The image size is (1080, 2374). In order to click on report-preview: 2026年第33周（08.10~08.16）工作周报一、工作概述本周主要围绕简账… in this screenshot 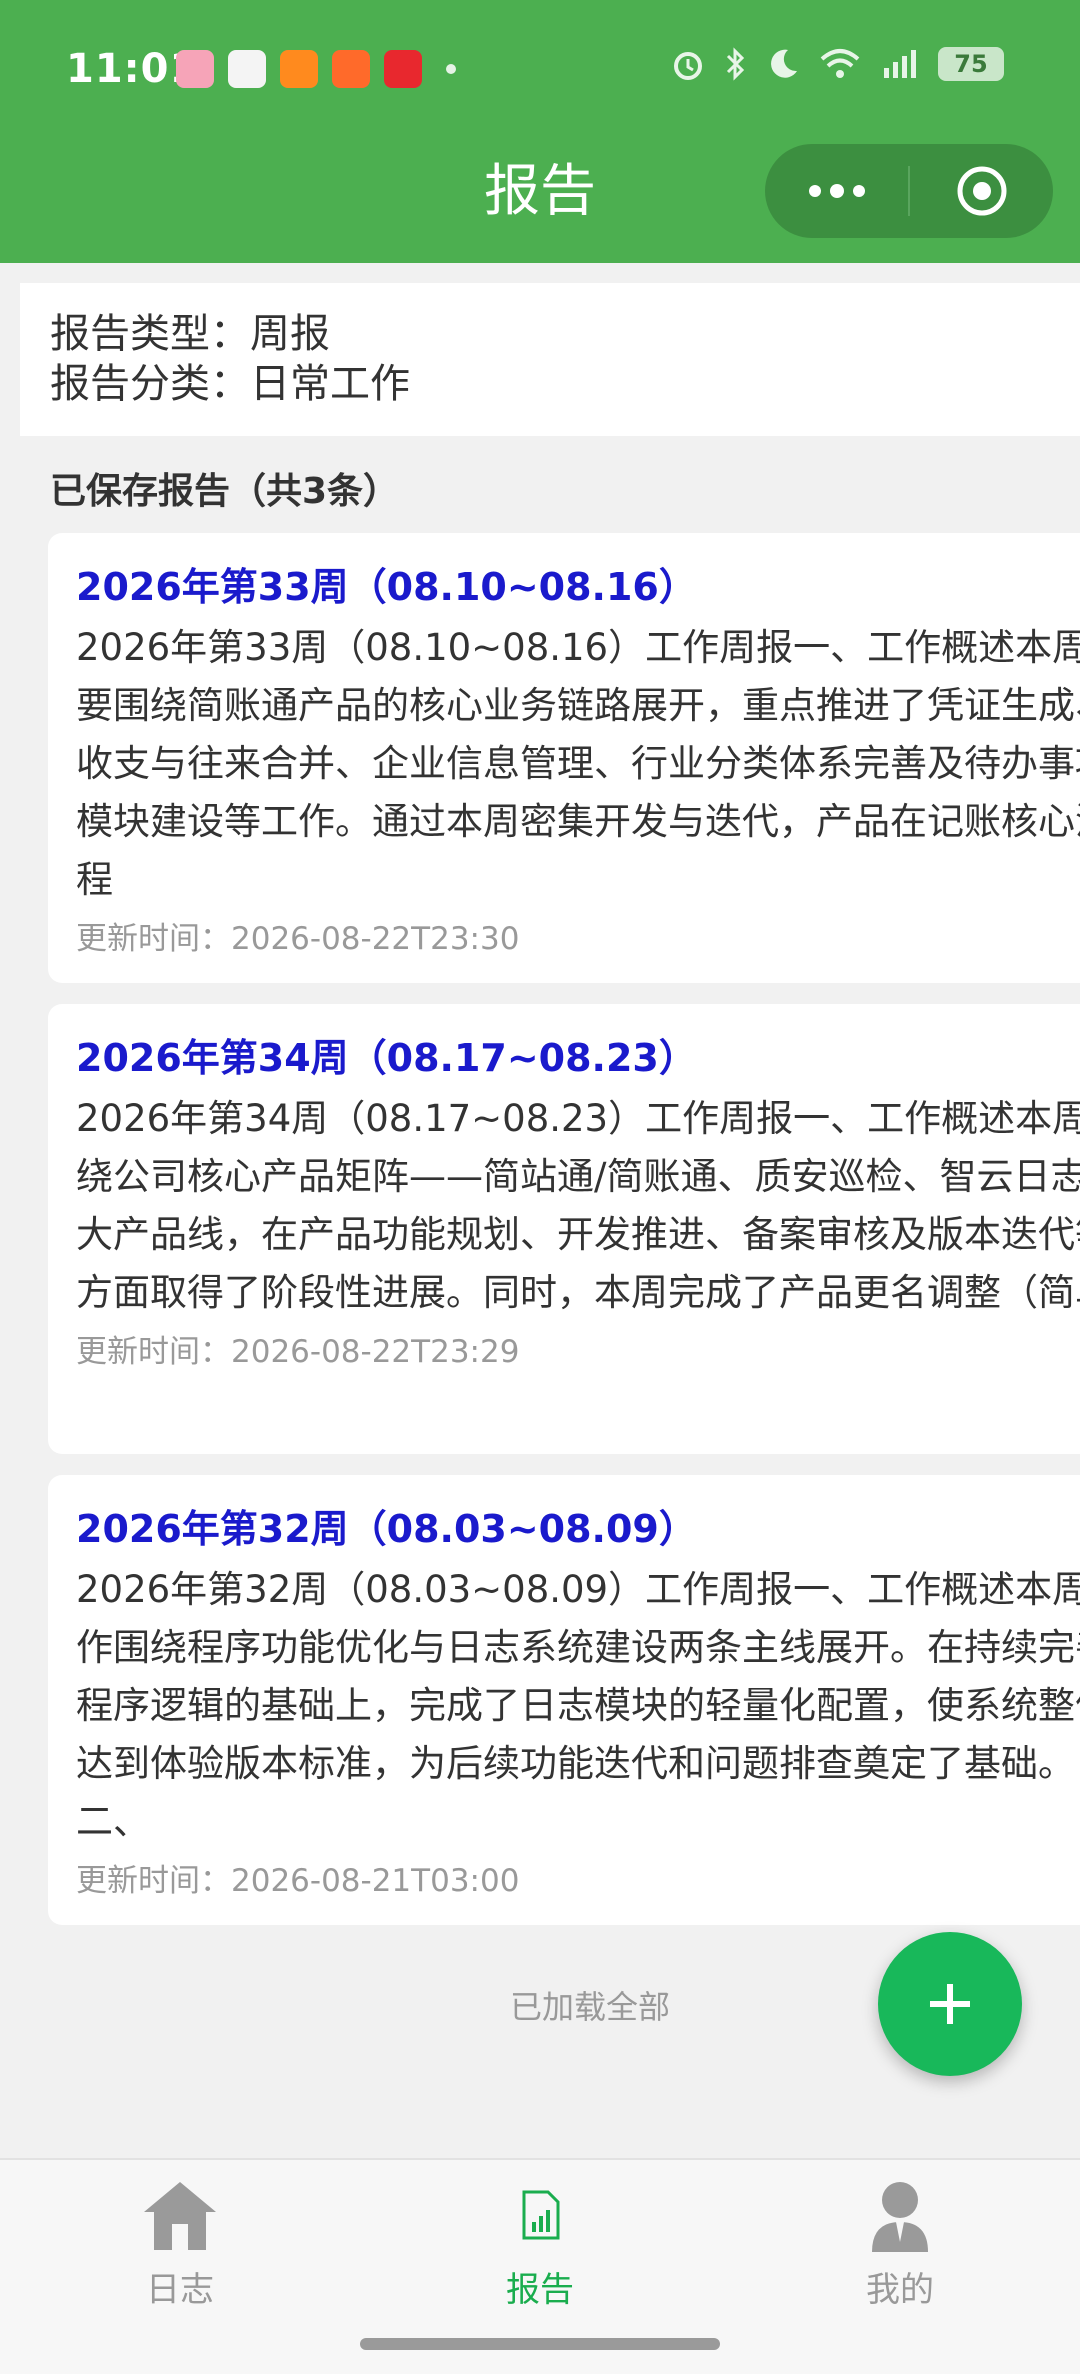, I will do `click(578, 763)`.